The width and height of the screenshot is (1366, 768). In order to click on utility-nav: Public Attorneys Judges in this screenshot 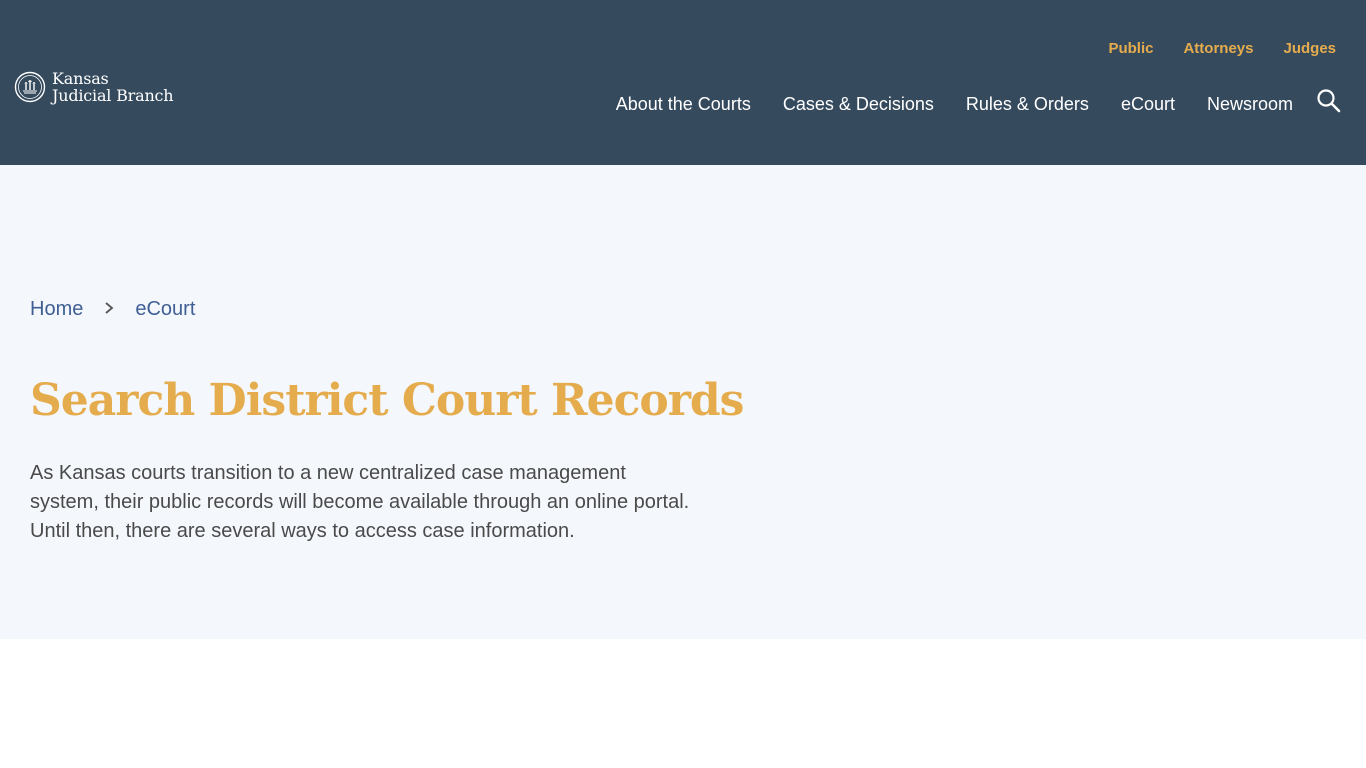, I will do `click(1222, 48)`.